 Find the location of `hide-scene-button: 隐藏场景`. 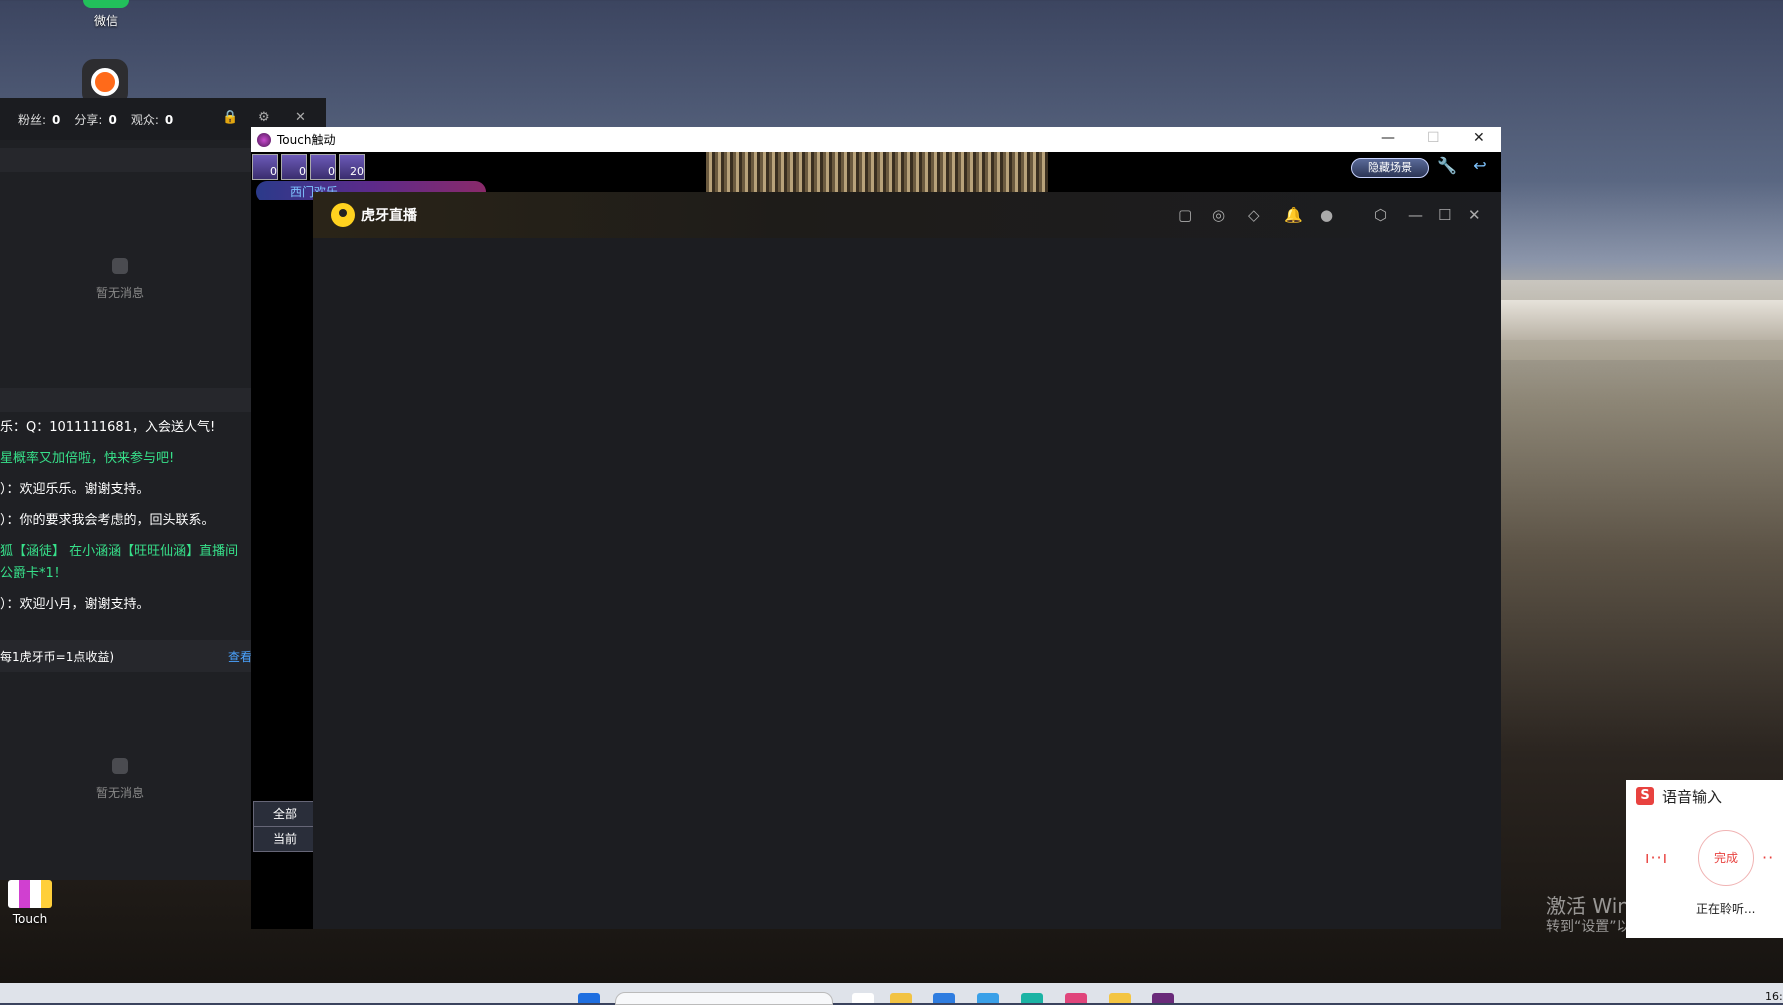

hide-scene-button: 隐藏场景 is located at coordinates (1390, 168).